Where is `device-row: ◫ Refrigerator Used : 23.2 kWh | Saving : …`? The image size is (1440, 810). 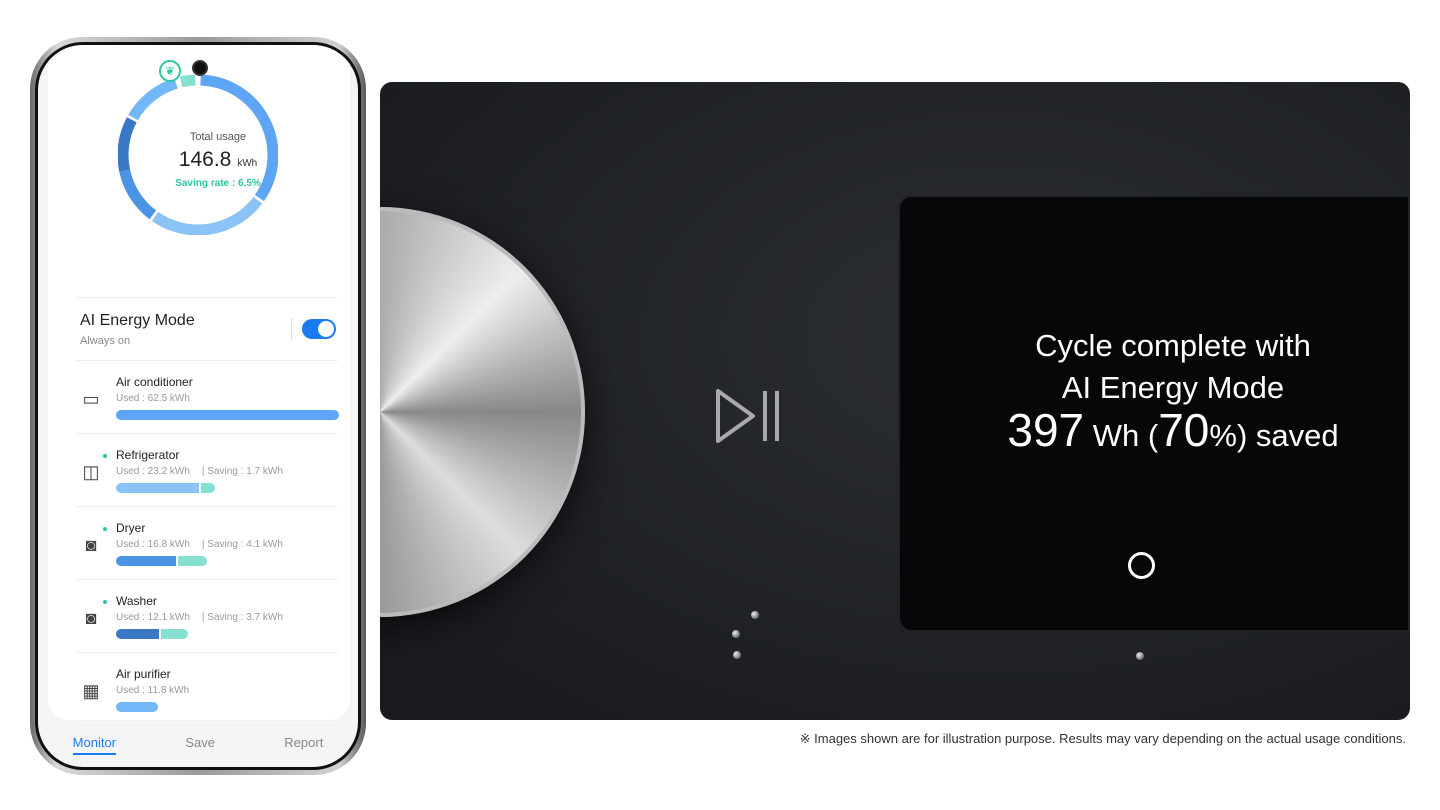 device-row: ◫ Refrigerator Used : 23.2 kWh | Saving : … is located at coordinates (207, 470).